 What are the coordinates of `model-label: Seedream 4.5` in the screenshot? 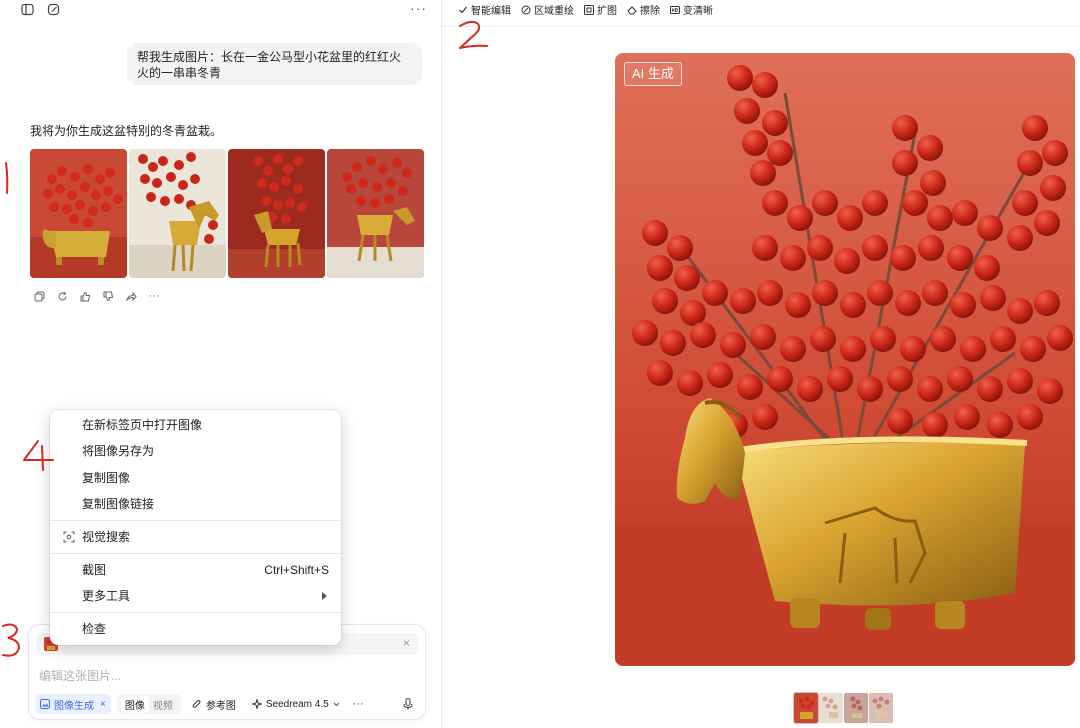 It's located at (297, 704).